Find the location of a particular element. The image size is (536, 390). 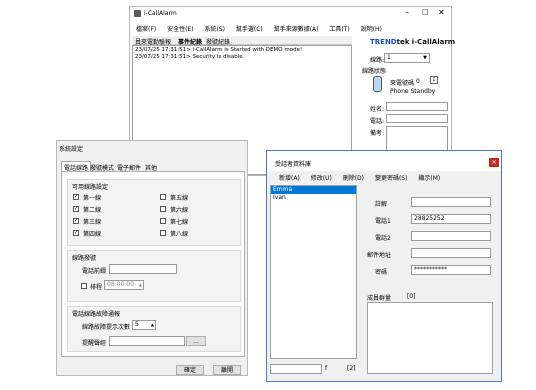

line-option-label: 第八線 is located at coordinates (179, 234).